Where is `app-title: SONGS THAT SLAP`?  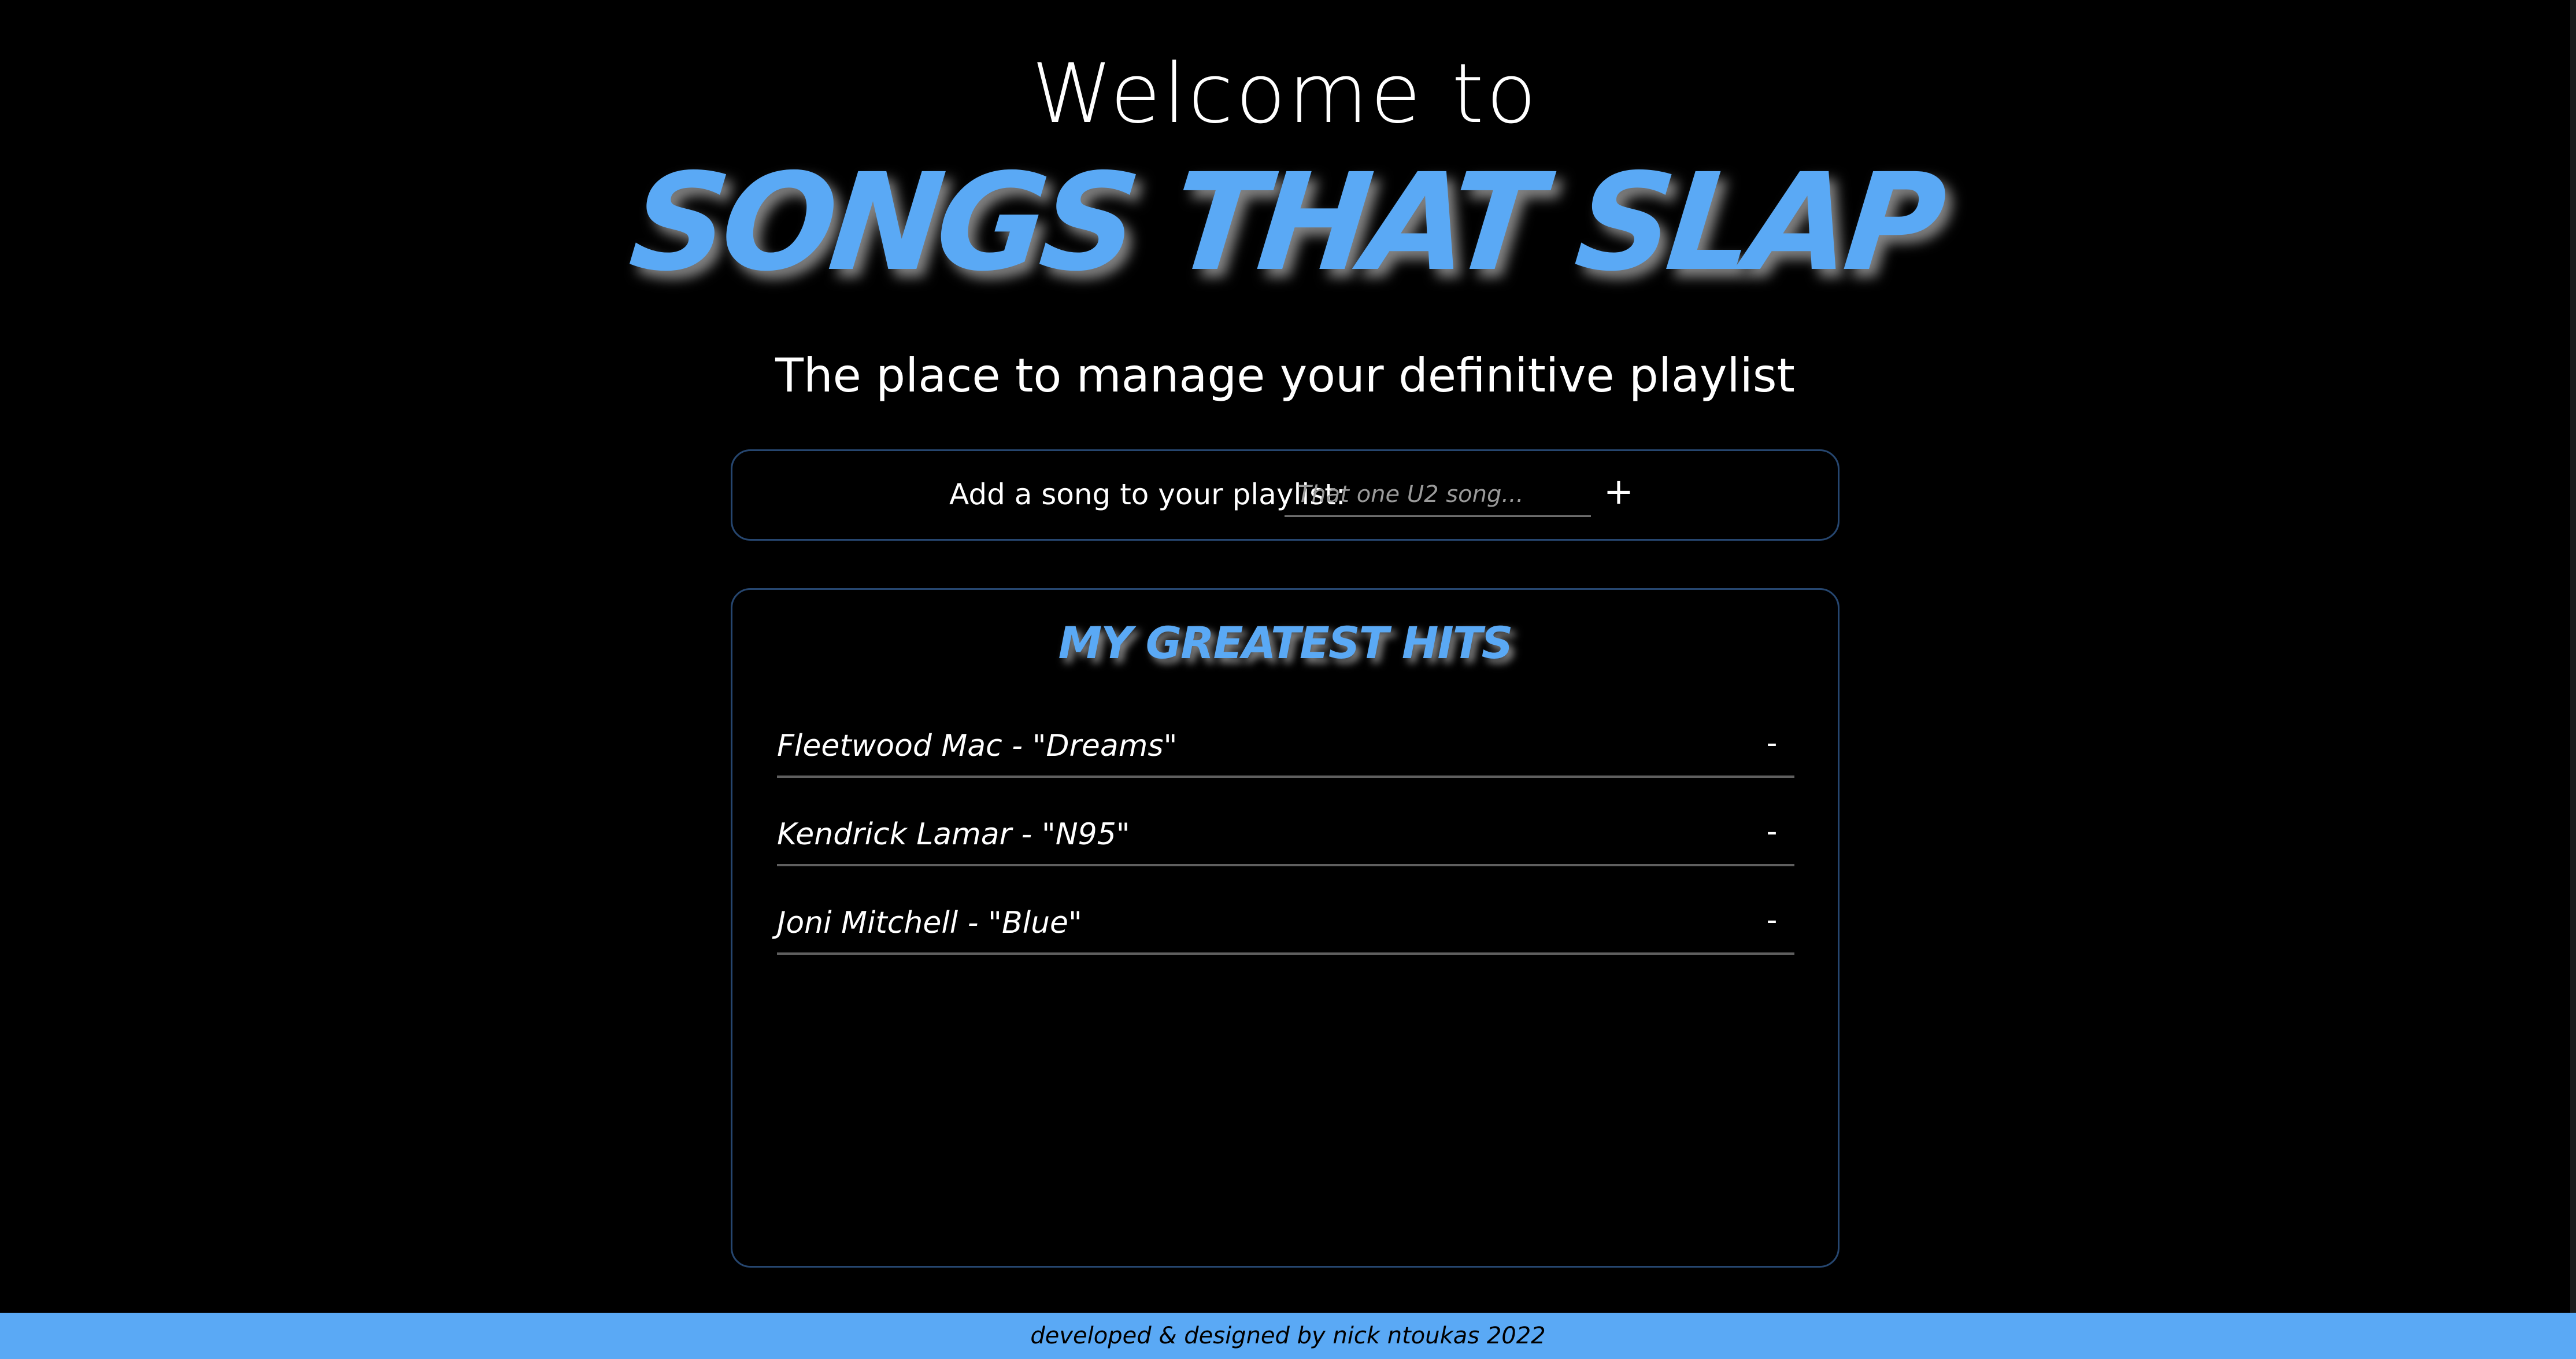
app-title: SONGS THAT SLAP is located at coordinates (1285, 223).